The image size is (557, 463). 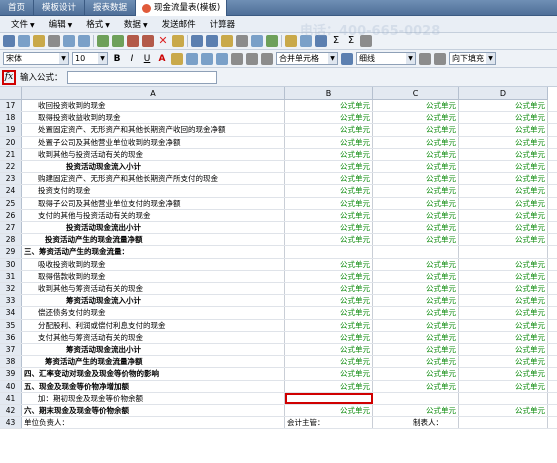 What do you see at coordinates (141, 77) in the screenshot?
I see `formula-input` at bounding box center [141, 77].